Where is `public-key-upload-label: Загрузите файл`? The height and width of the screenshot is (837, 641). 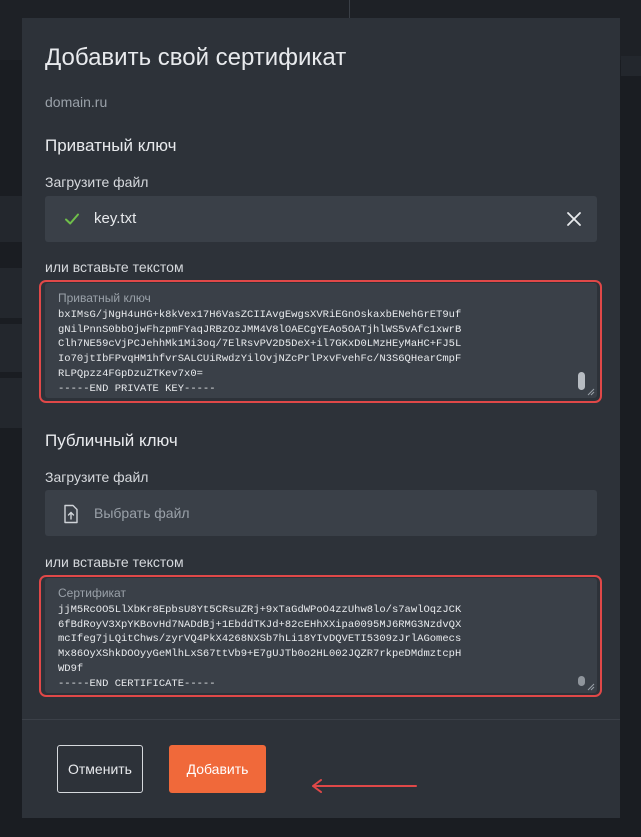 public-key-upload-label: Загрузите файл is located at coordinates (97, 477).